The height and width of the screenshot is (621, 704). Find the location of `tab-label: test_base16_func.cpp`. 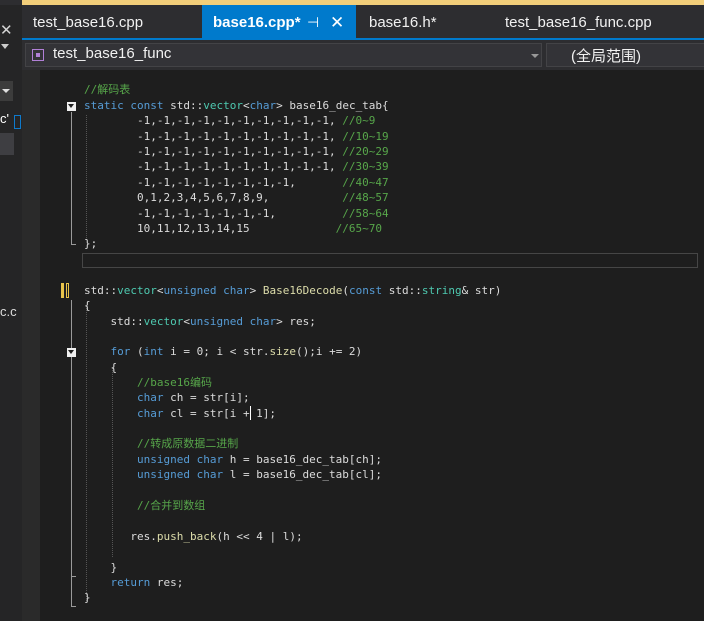

tab-label: test_base16_func.cpp is located at coordinates (578, 22).